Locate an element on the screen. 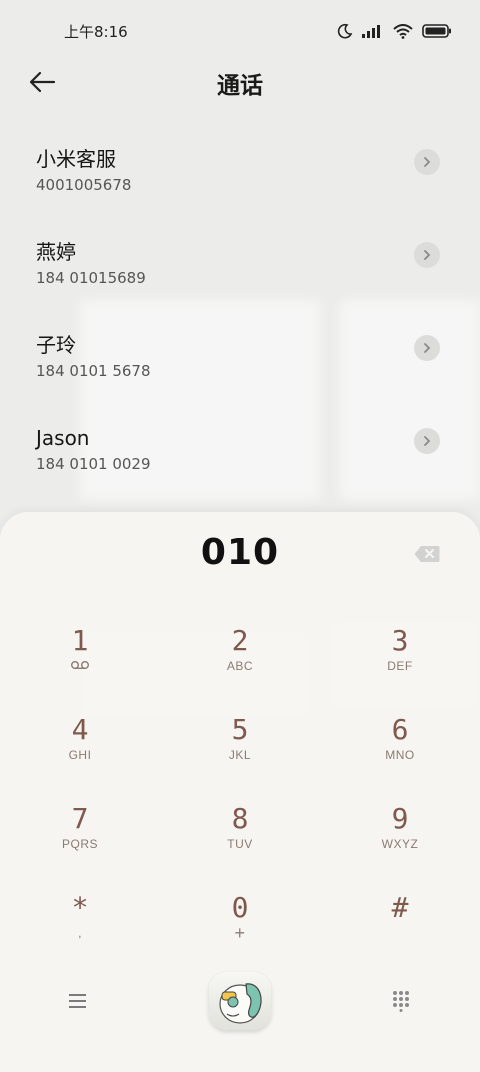 Image resolution: width=480 pixels, height=1072 pixels. key-letters: ABC is located at coordinates (240, 666).